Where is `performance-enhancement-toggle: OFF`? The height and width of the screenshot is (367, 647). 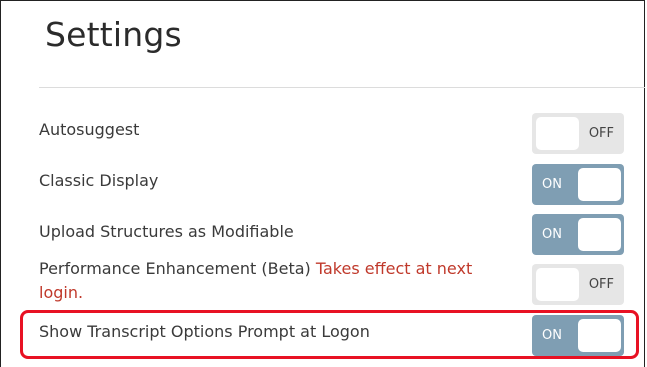 performance-enhancement-toggle: OFF is located at coordinates (578, 284).